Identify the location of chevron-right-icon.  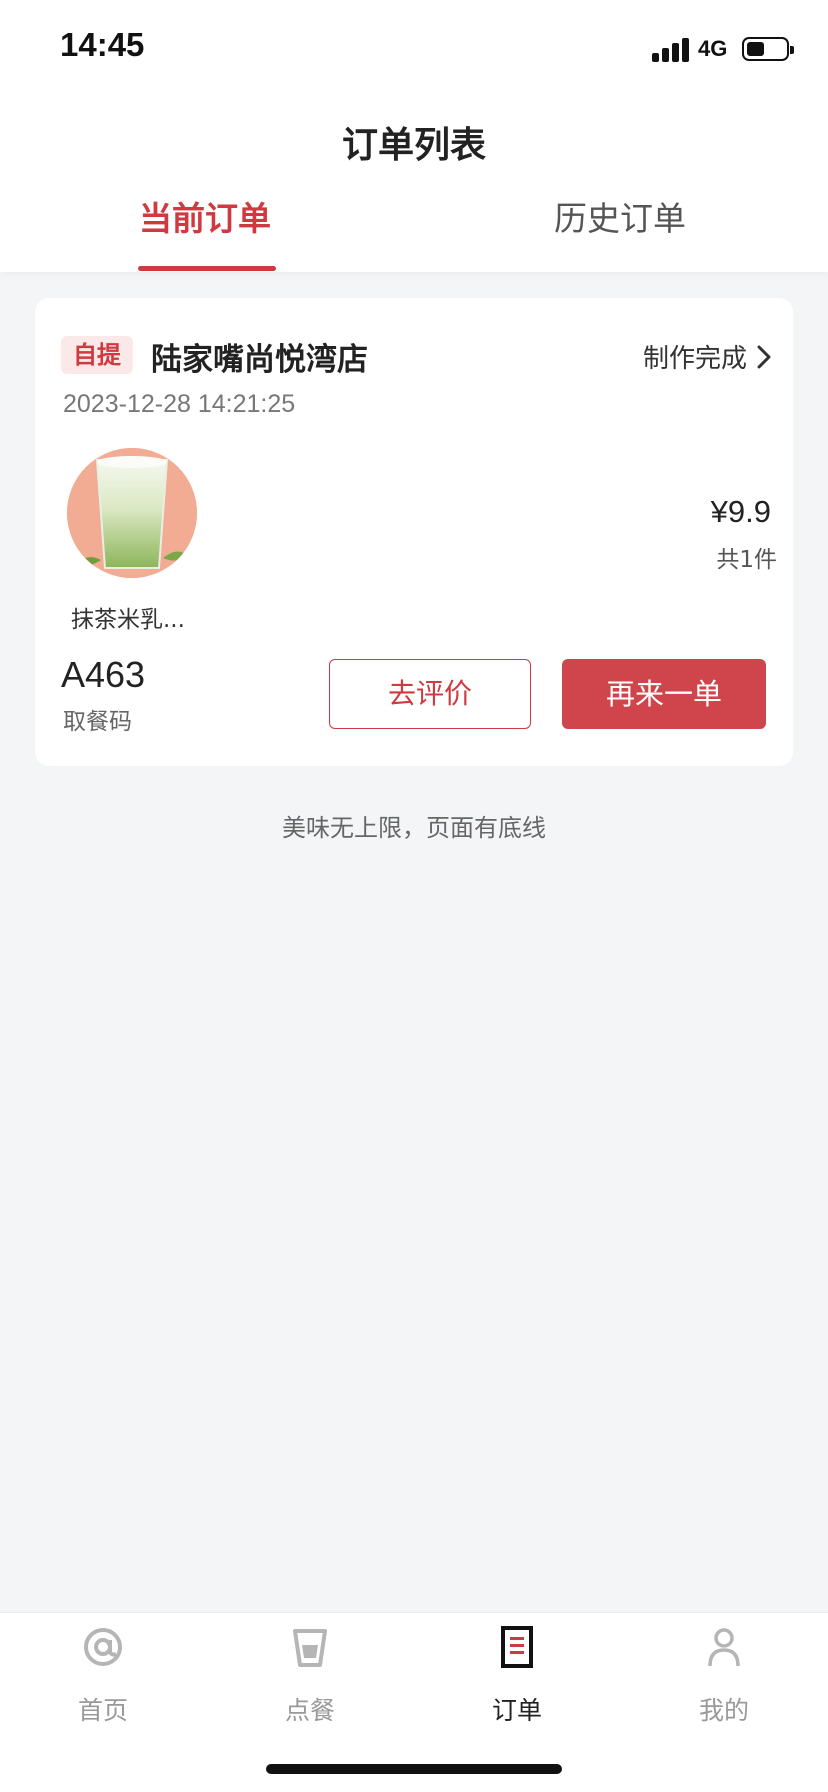
(764, 356).